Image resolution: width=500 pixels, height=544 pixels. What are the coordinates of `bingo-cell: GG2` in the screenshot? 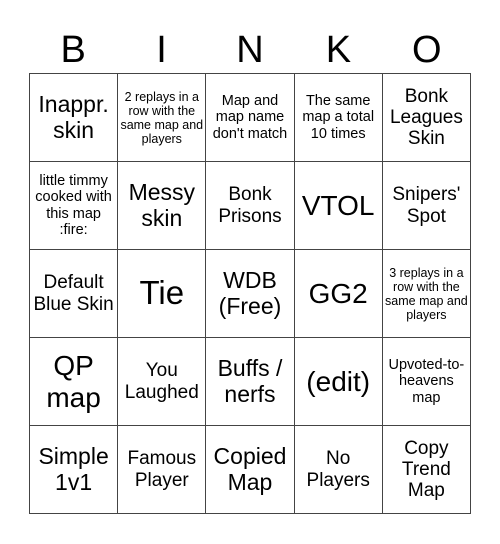 It's located at (338, 294).